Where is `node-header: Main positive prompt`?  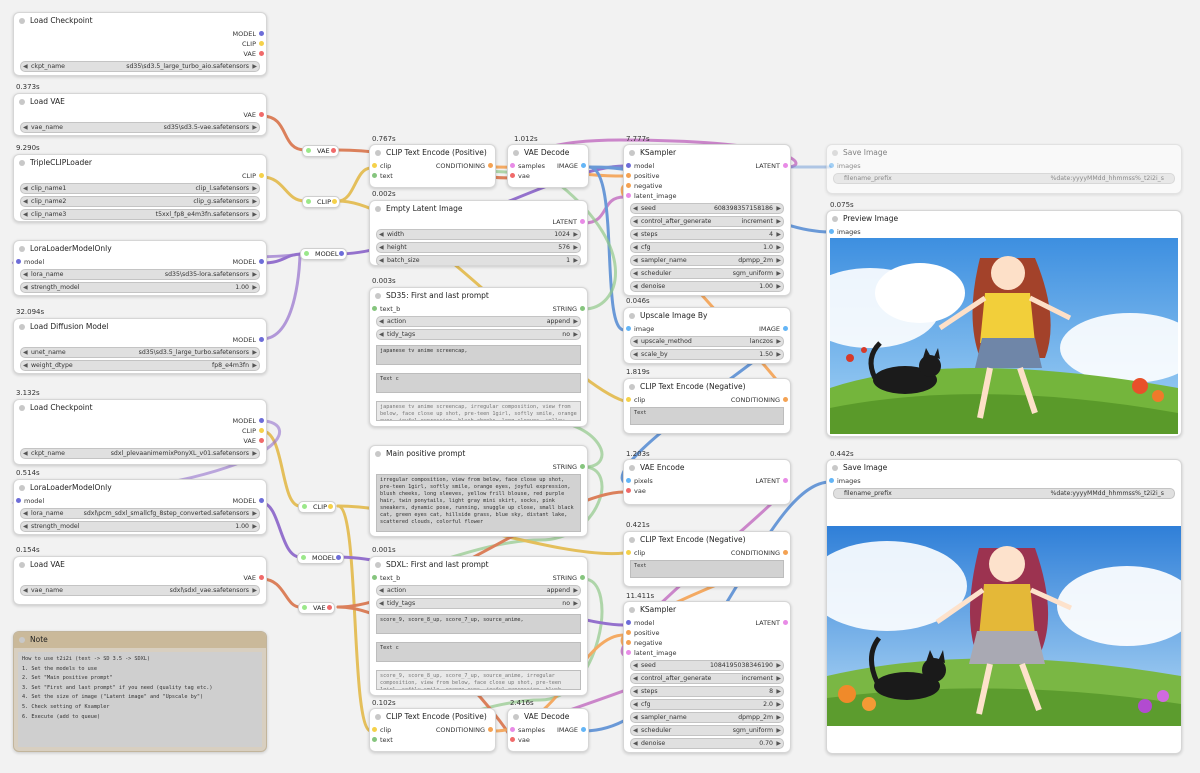
node-header: Main positive prompt is located at coordinates (478, 454).